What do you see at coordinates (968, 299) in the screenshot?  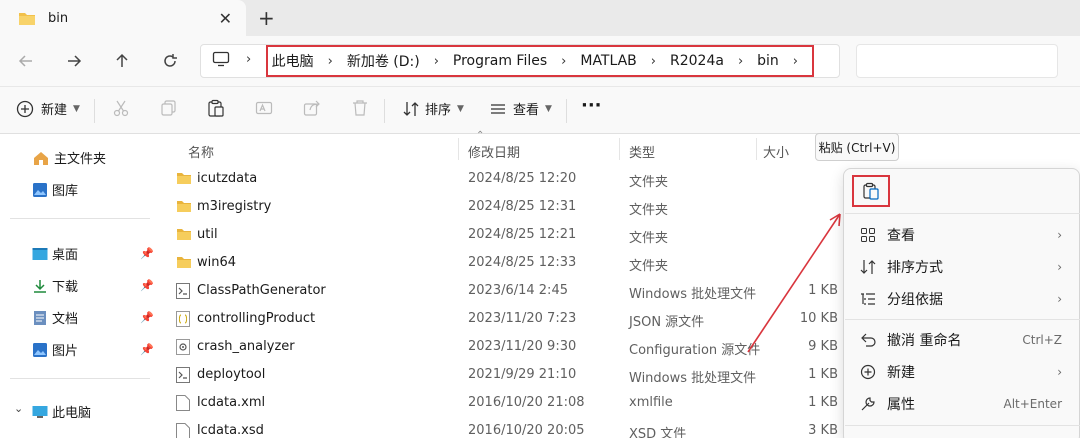 I see `menu-item-group-by: 分组依据 ›` at bounding box center [968, 299].